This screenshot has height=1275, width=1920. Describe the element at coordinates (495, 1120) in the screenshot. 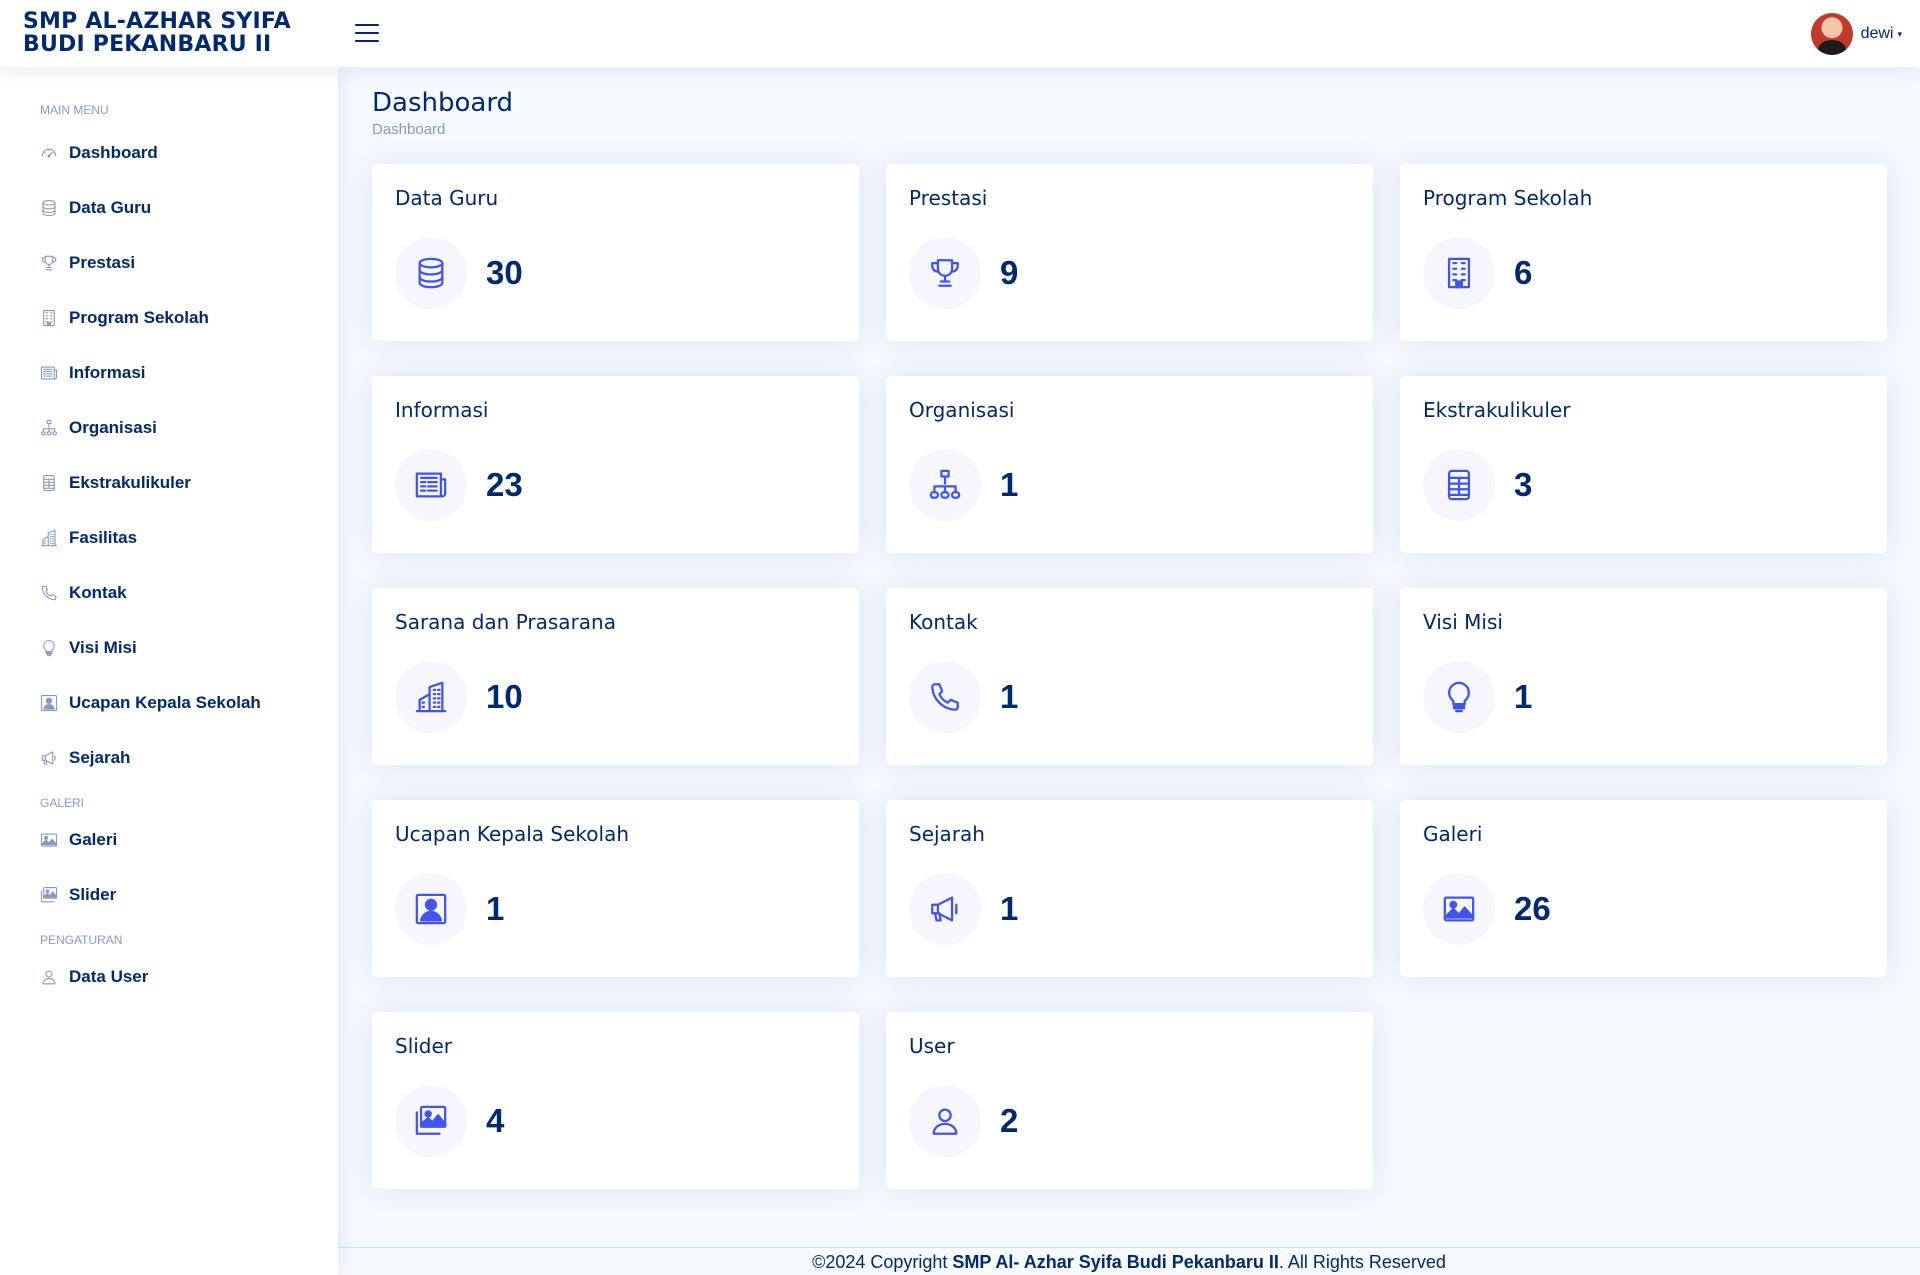

I see `card-value: 4` at that location.